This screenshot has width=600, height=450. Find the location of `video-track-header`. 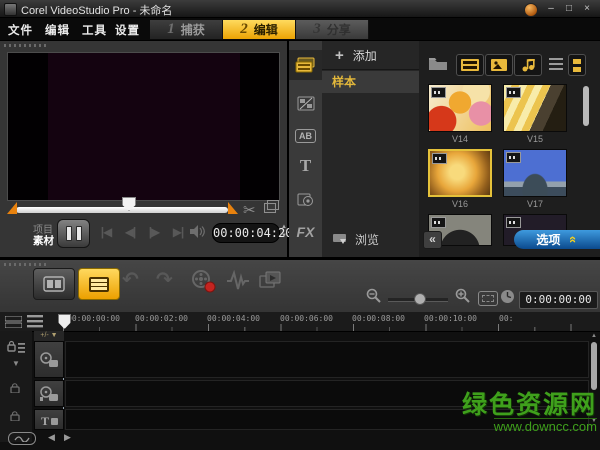

video-track-header is located at coordinates (49, 359).